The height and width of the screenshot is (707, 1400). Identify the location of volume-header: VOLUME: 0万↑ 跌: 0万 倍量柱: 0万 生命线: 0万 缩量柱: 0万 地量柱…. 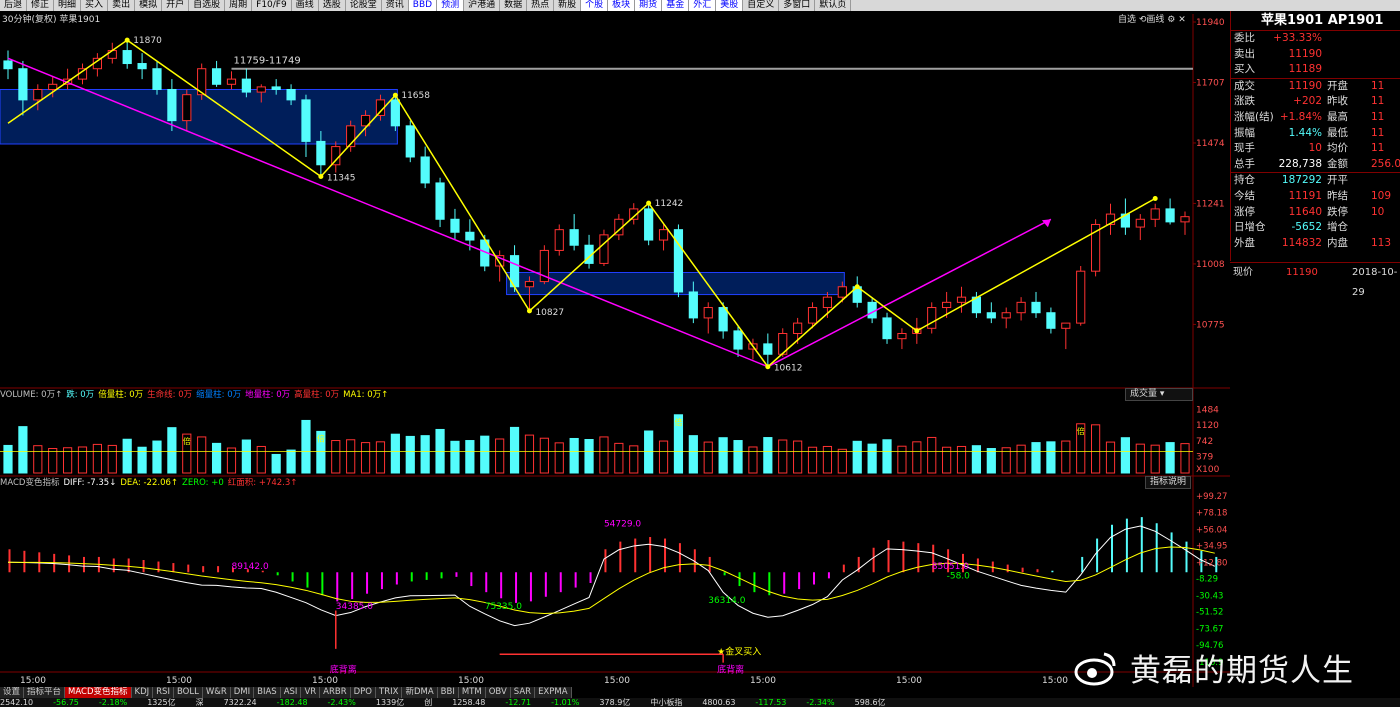
(196, 394).